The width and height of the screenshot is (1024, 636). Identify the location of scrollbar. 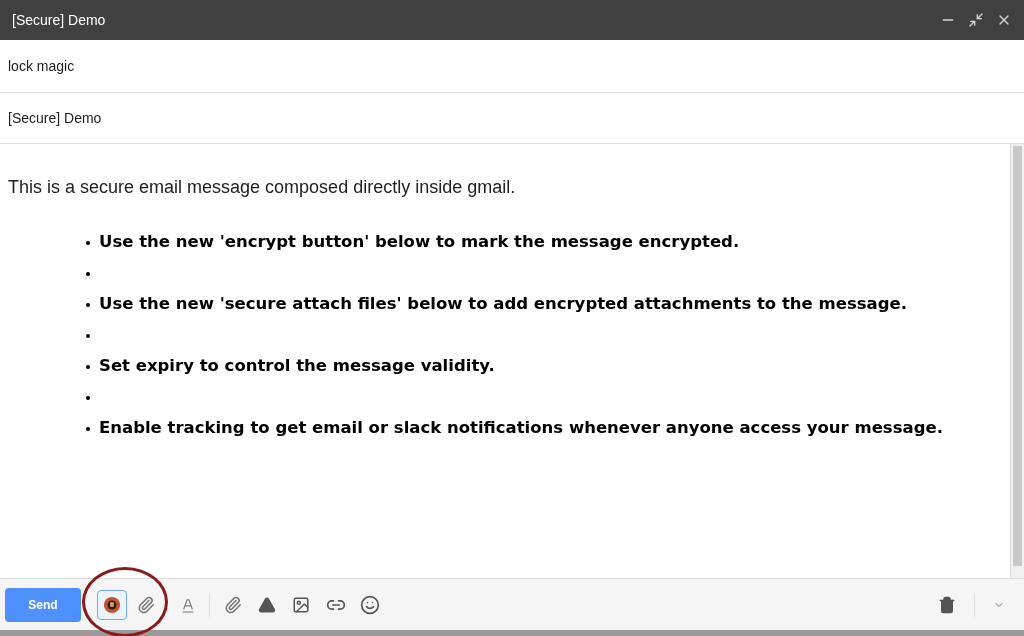
(1017, 361).